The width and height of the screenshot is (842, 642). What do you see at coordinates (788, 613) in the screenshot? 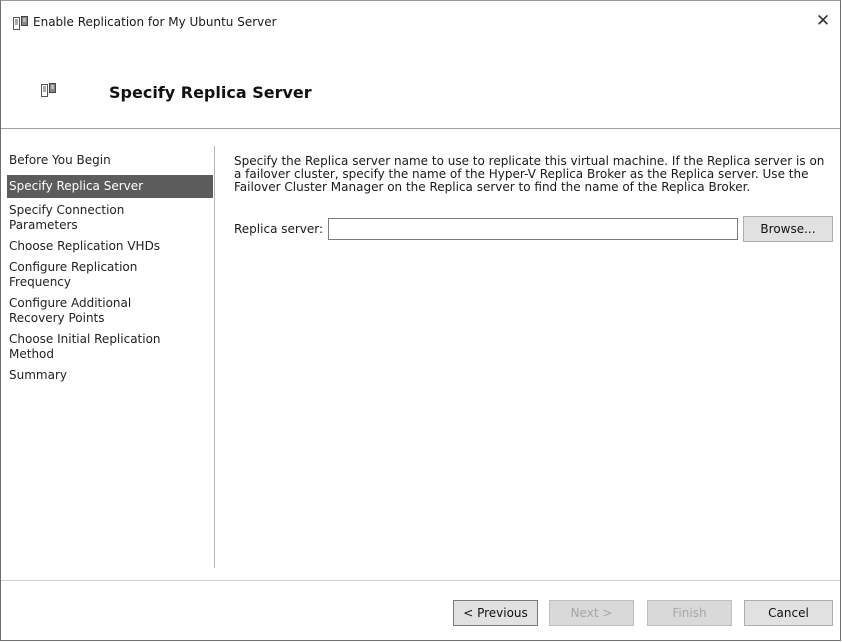
I see `cancel-button: Cancel` at bounding box center [788, 613].